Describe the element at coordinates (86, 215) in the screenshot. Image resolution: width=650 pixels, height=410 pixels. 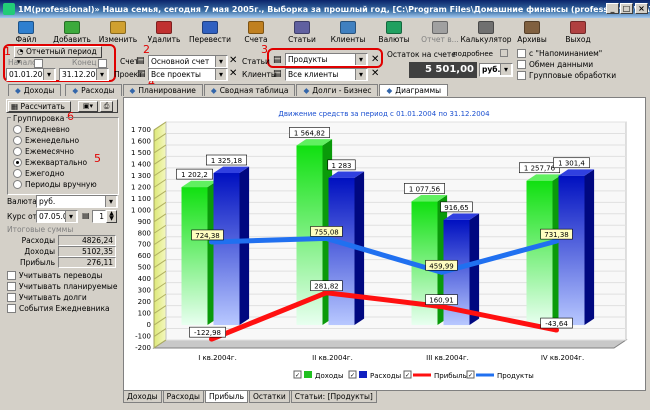
I see `rate-icon: ▤` at that location.